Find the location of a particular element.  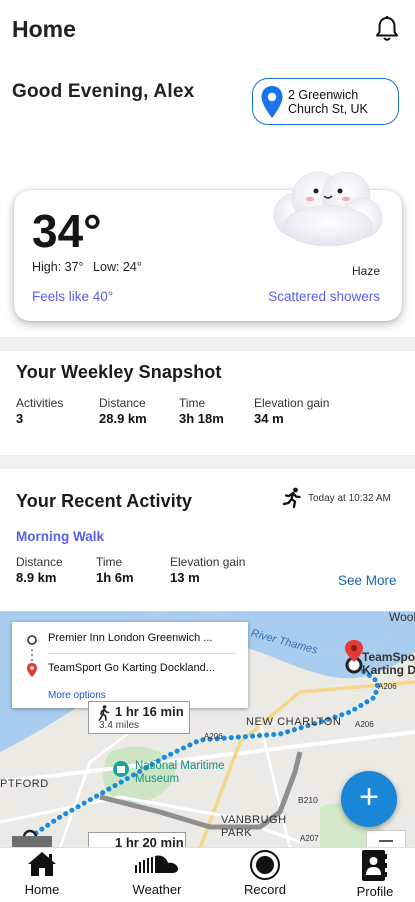

map-label-woolwich: Woolv is located at coordinates (402, 617).